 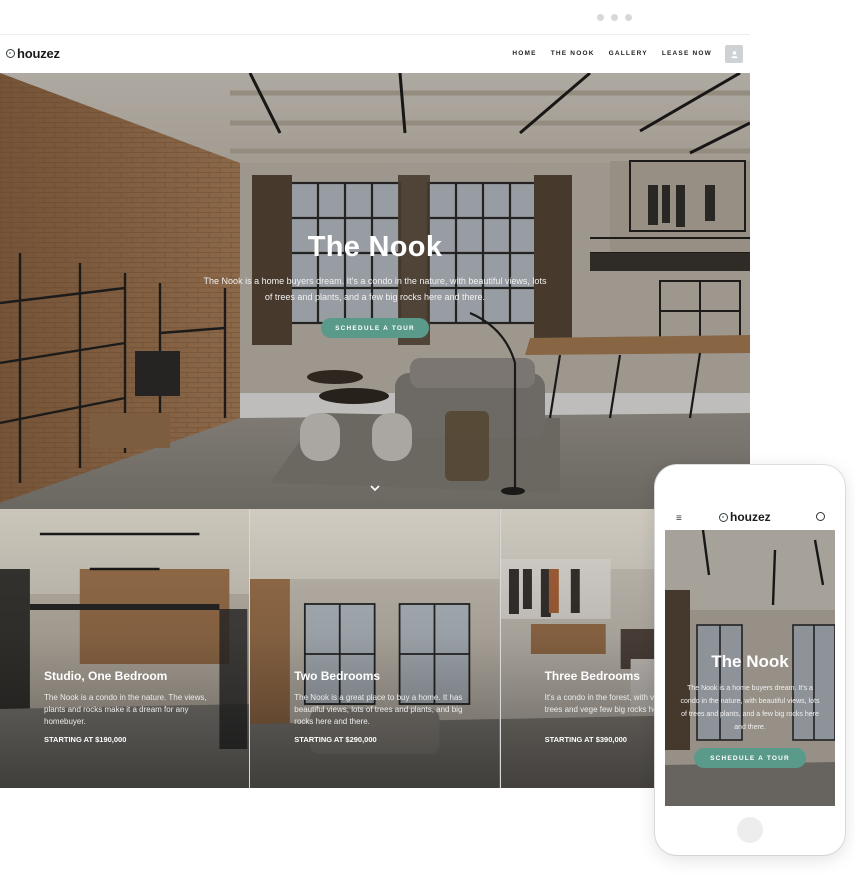 What do you see at coordinates (585, 739) in the screenshot?
I see `card-price: STARTING AT $390,000` at bounding box center [585, 739].